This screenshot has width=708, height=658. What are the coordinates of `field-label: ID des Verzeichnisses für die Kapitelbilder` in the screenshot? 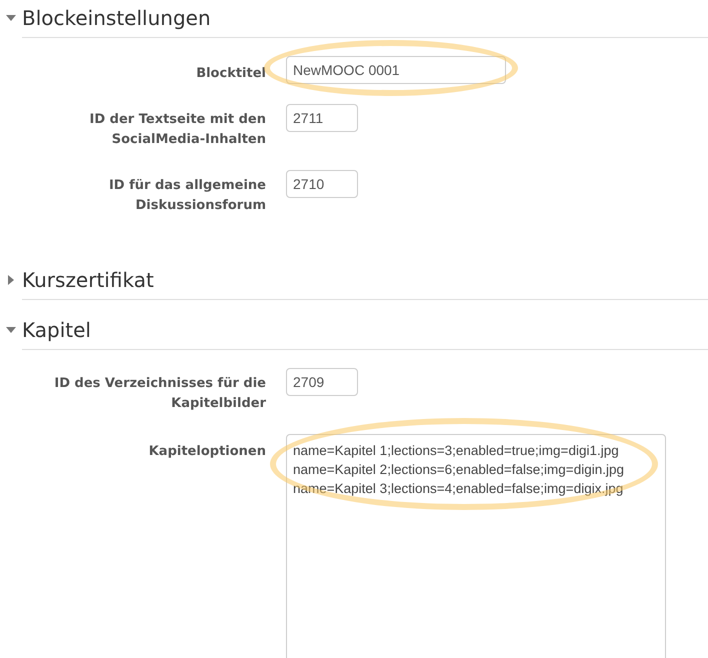 It's located at (159, 394).